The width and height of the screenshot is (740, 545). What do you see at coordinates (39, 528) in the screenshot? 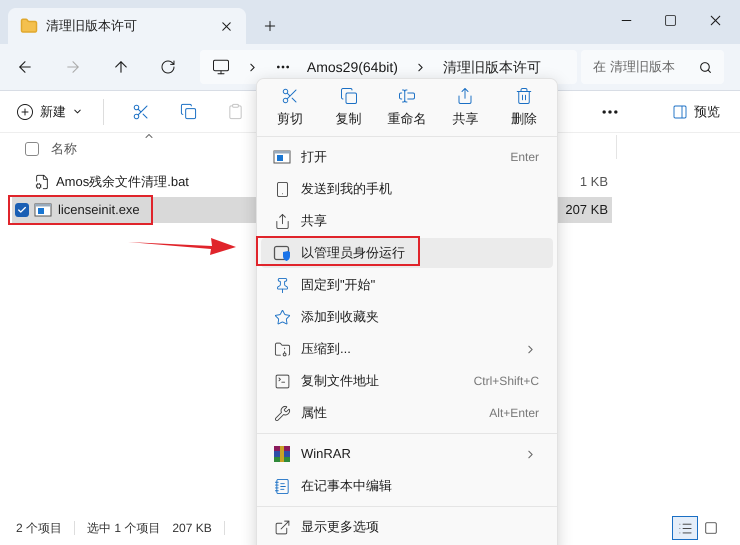
I see `status-count: 2 个项目` at bounding box center [39, 528].